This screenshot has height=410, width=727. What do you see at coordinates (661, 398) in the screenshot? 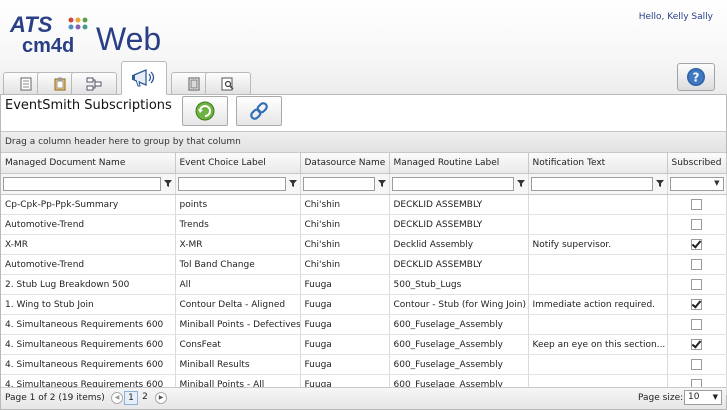
I see `page-size-label: Page size:` at bounding box center [661, 398].